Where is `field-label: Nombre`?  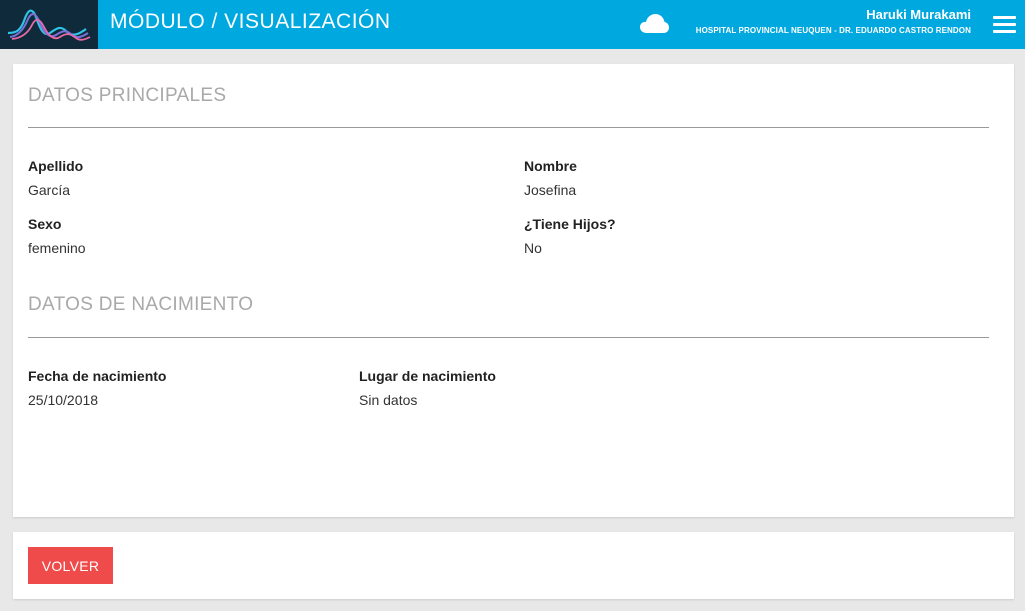
field-label: Nombre is located at coordinates (550, 166).